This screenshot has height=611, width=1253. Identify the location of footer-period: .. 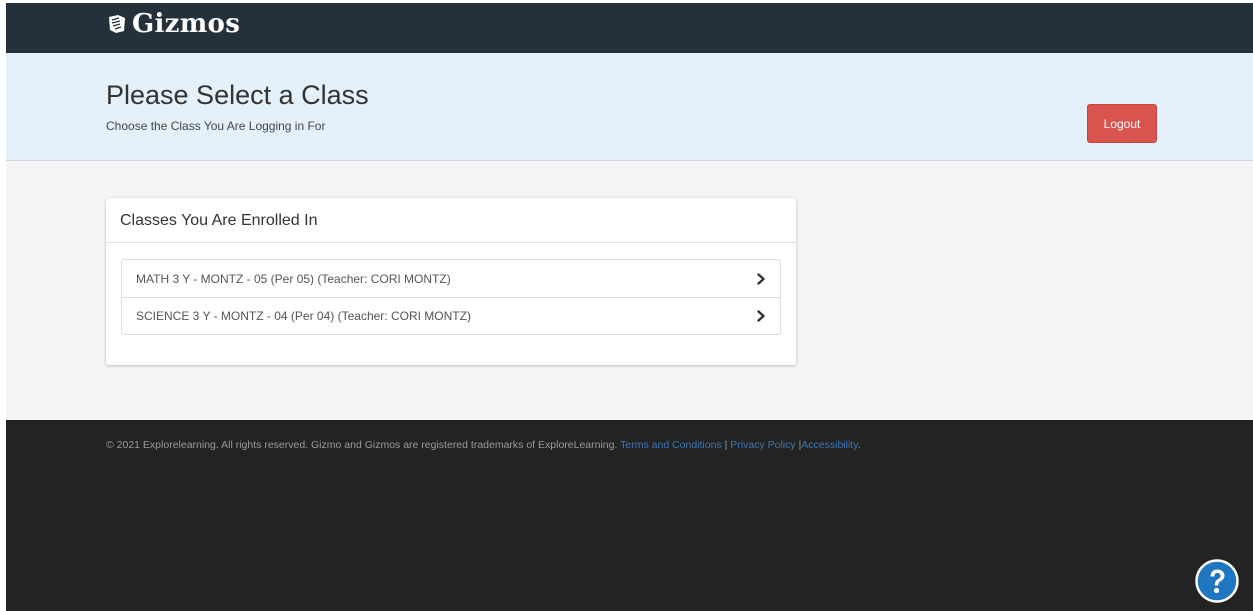
(859, 445).